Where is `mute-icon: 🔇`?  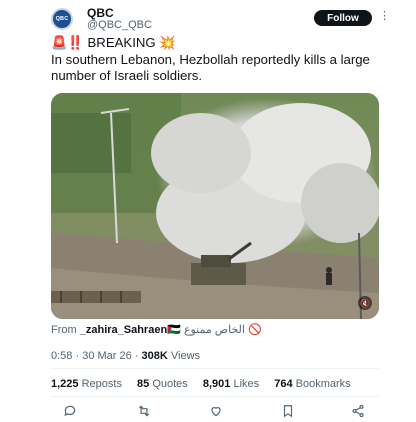
mute-icon: 🔇 is located at coordinates (365, 303).